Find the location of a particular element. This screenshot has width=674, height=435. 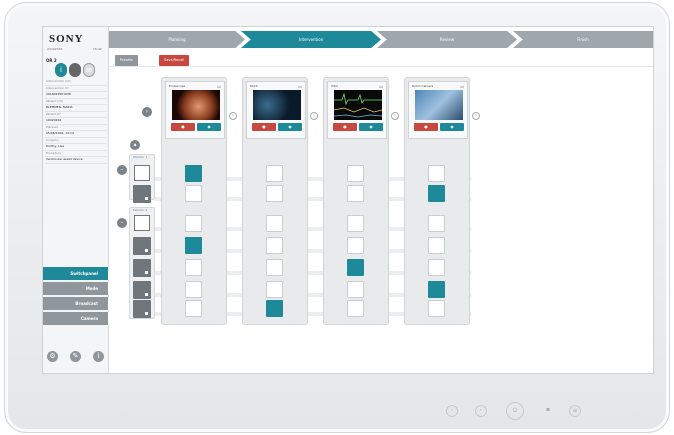

device-card: Endoscope ▭ ● ◉ is located at coordinates (195, 110).